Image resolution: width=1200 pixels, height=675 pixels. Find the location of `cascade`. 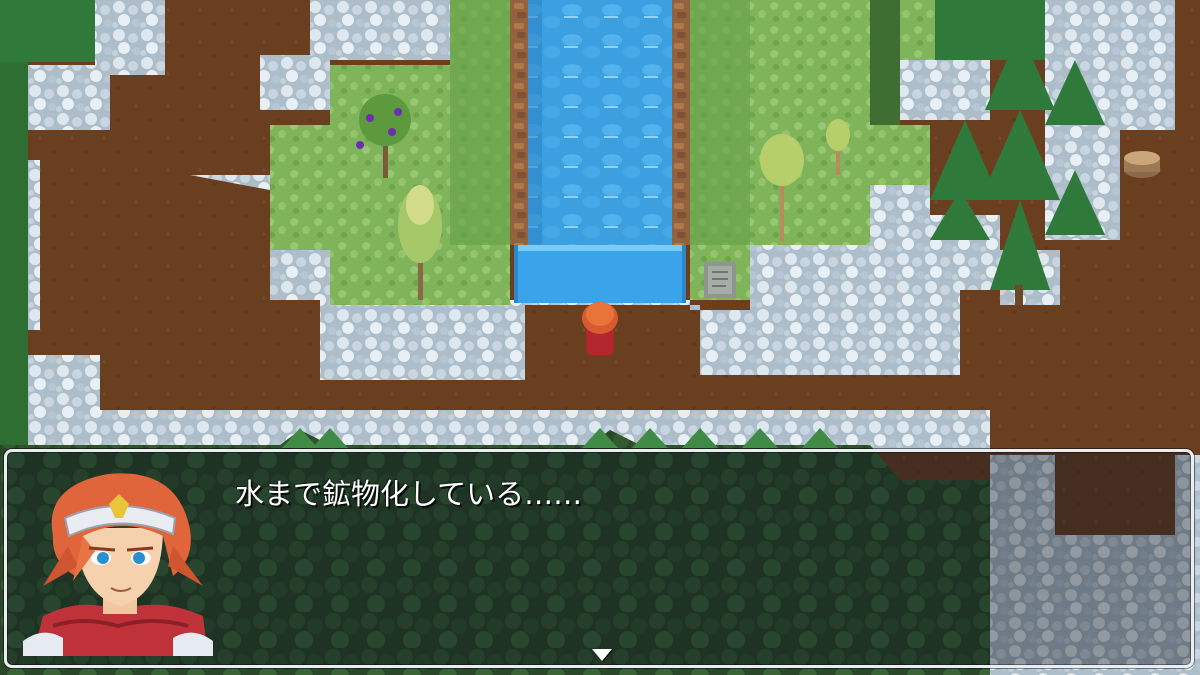

cascade is located at coordinates (600, 122).